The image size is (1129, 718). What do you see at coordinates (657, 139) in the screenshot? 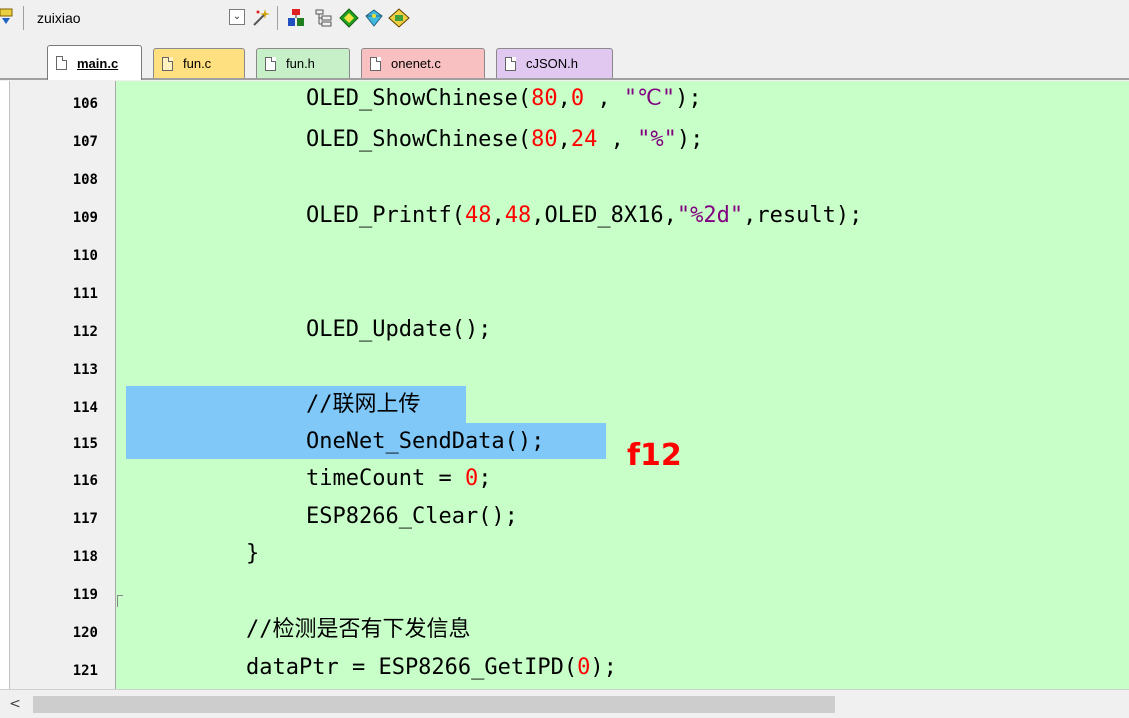
I see `code-string: "%"` at bounding box center [657, 139].